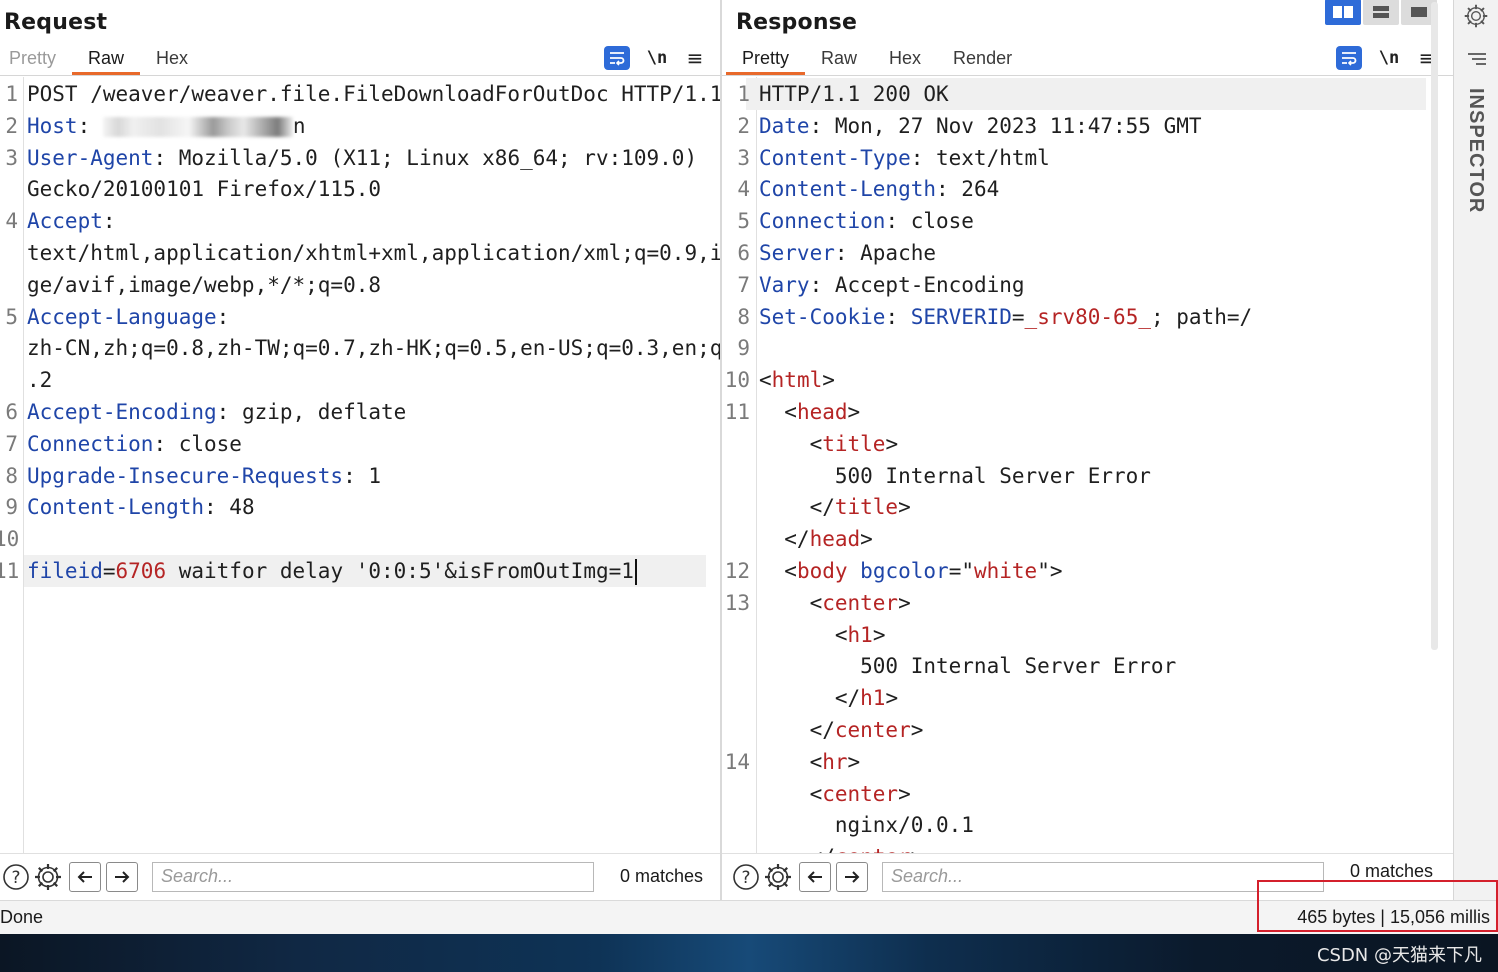 The width and height of the screenshot is (1498, 972). What do you see at coordinates (90, 125) in the screenshot?
I see `code-token: :` at bounding box center [90, 125].